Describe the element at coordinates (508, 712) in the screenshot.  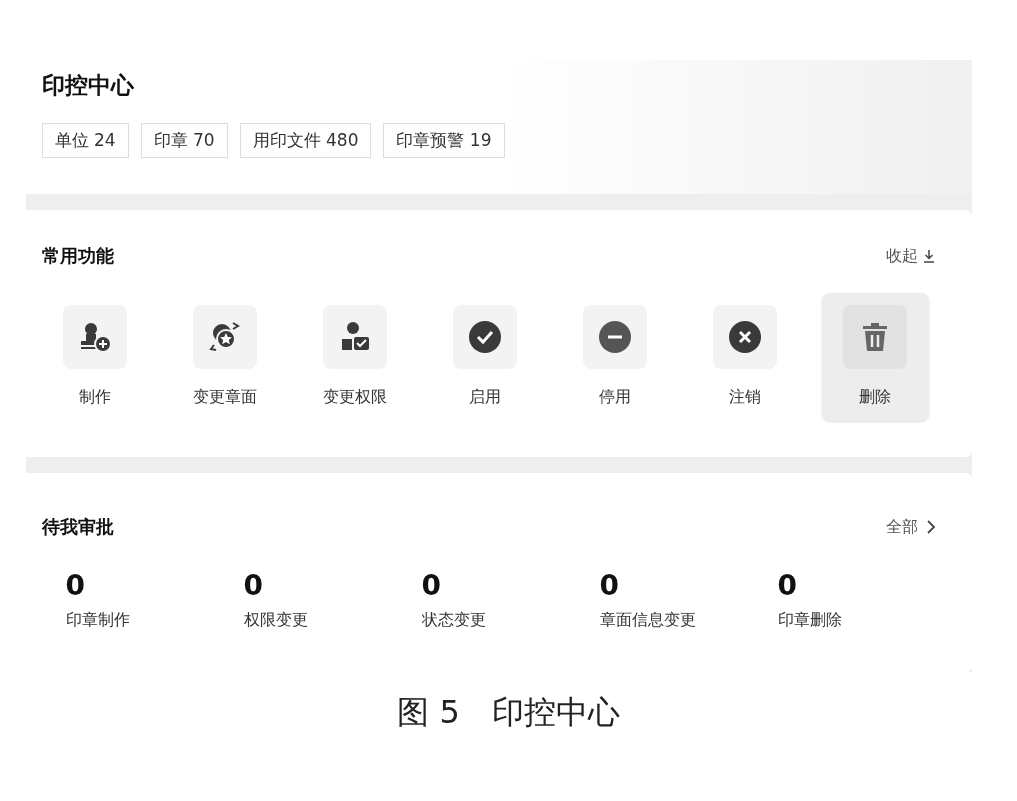
I see `figure-caption: 图 5 印控中心` at that location.